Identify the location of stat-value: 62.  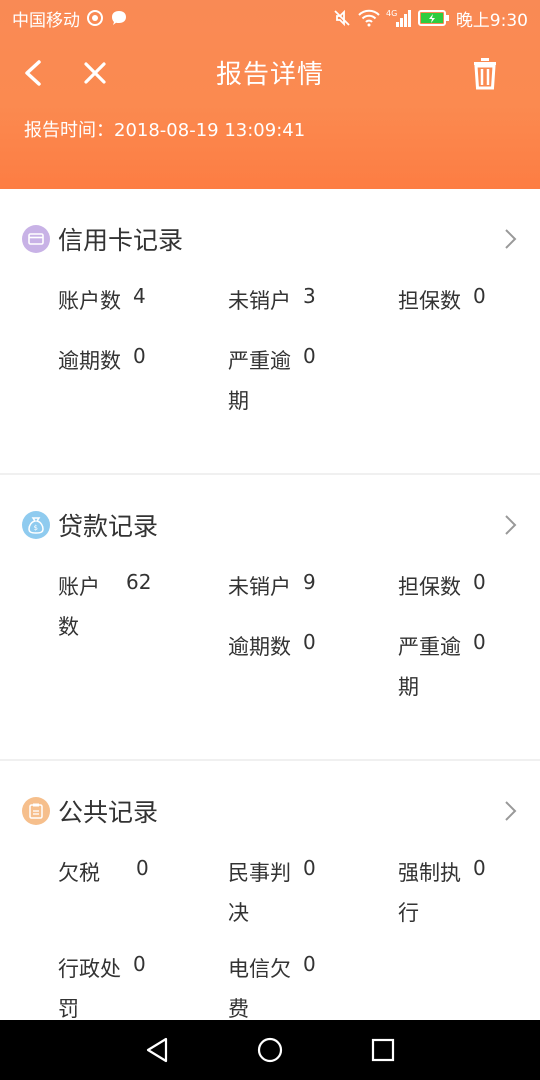
(139, 582).